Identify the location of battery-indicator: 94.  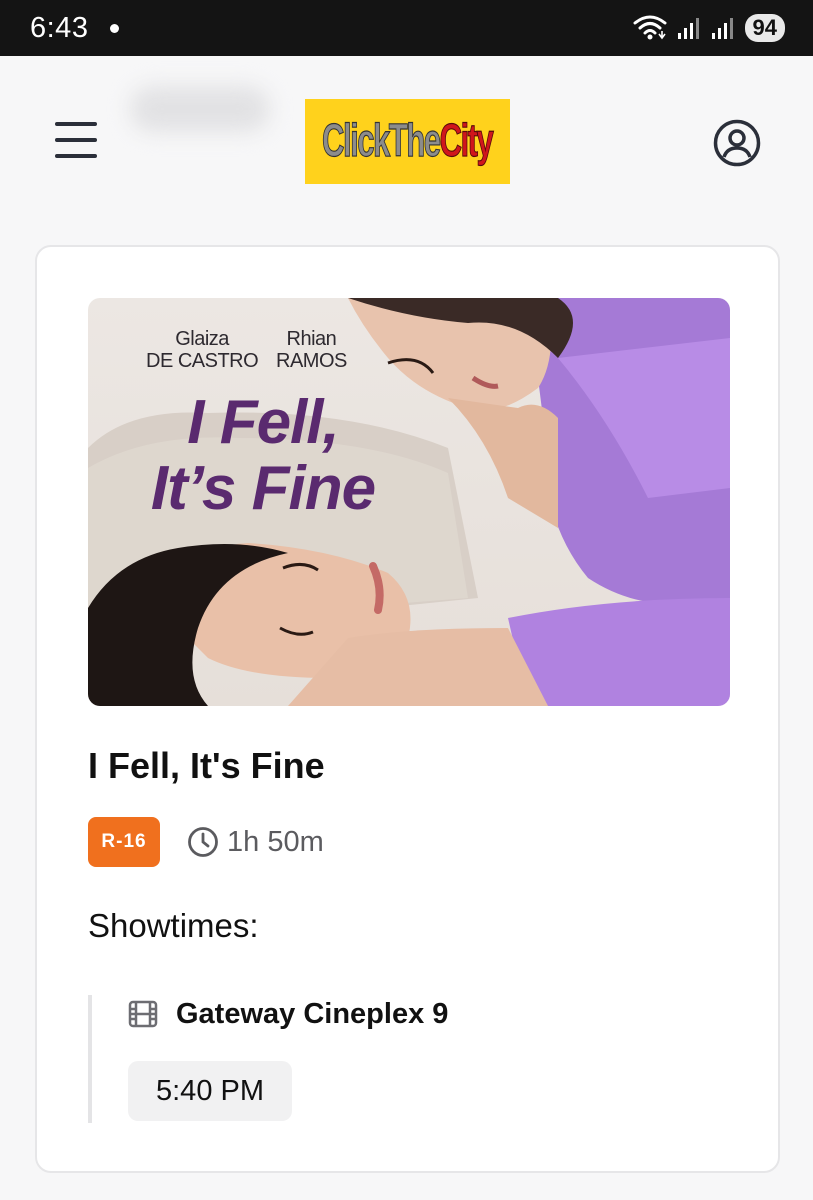
(764, 28).